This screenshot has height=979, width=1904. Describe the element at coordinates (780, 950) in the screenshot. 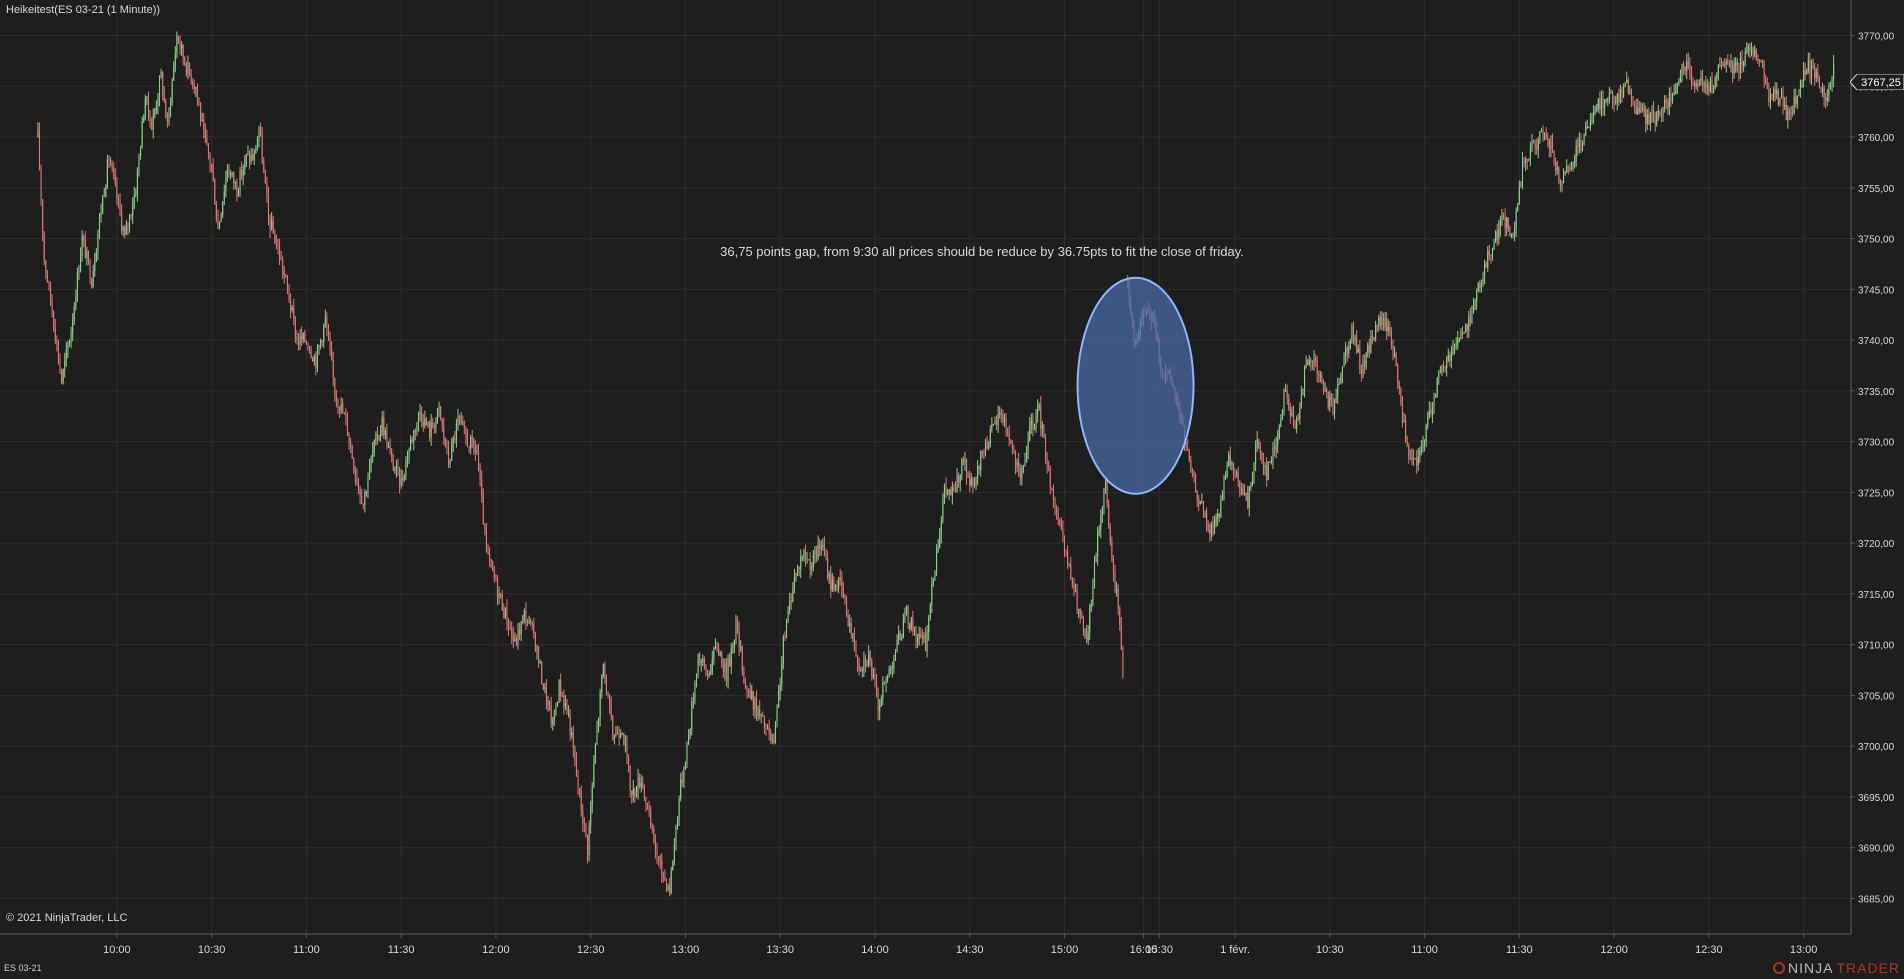

I see `x-tick-label: 13:30` at that location.